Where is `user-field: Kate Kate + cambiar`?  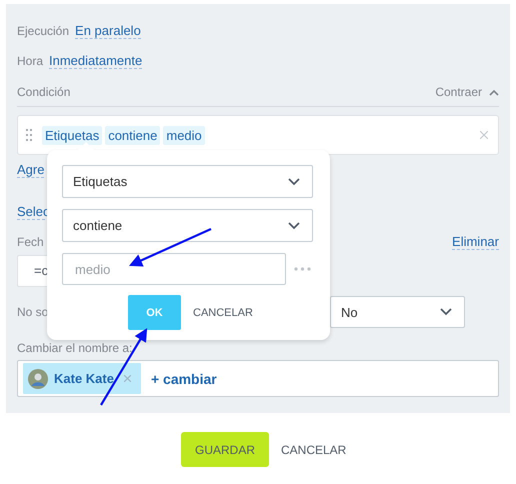
user-field: Kate Kate + cambiar is located at coordinates (258, 378).